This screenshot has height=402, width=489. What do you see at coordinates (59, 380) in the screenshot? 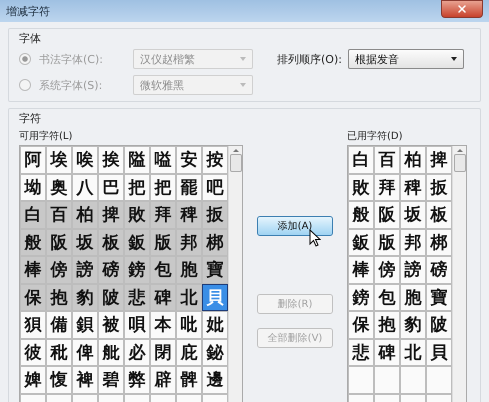
I see `character-cell: 愎` at bounding box center [59, 380].